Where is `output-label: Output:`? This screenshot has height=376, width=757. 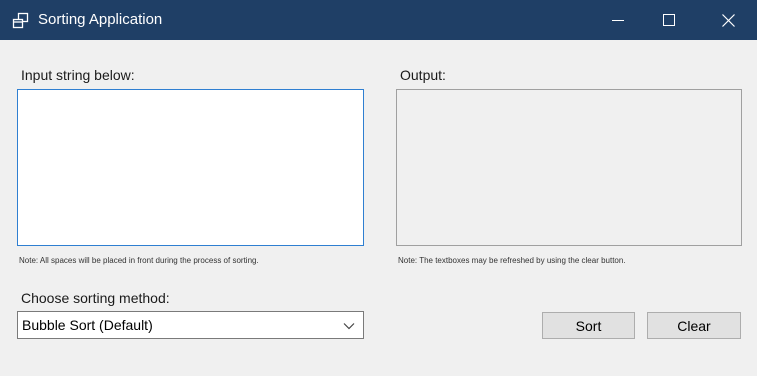 output-label: Output: is located at coordinates (423, 75).